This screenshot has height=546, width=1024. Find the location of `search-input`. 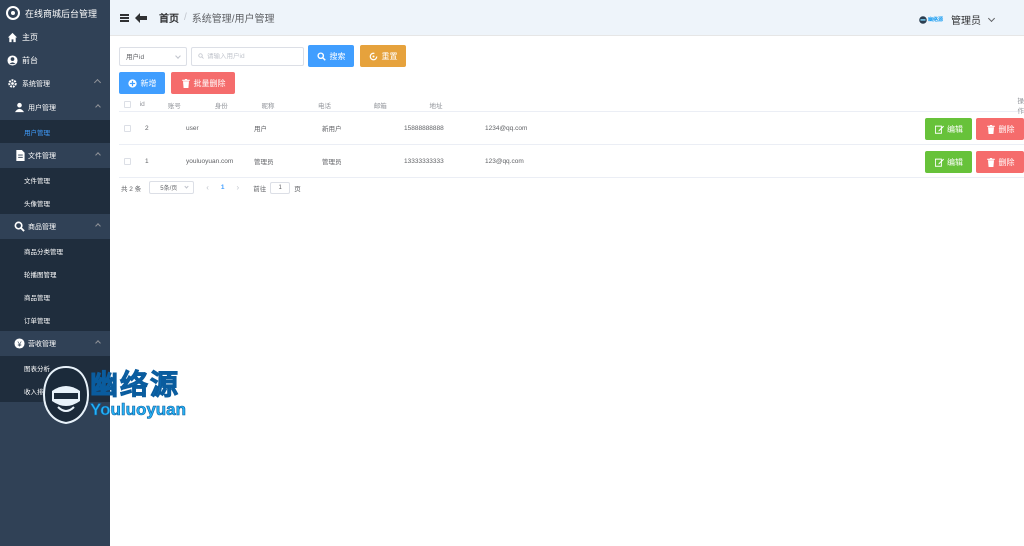

search-input is located at coordinates (252, 56).